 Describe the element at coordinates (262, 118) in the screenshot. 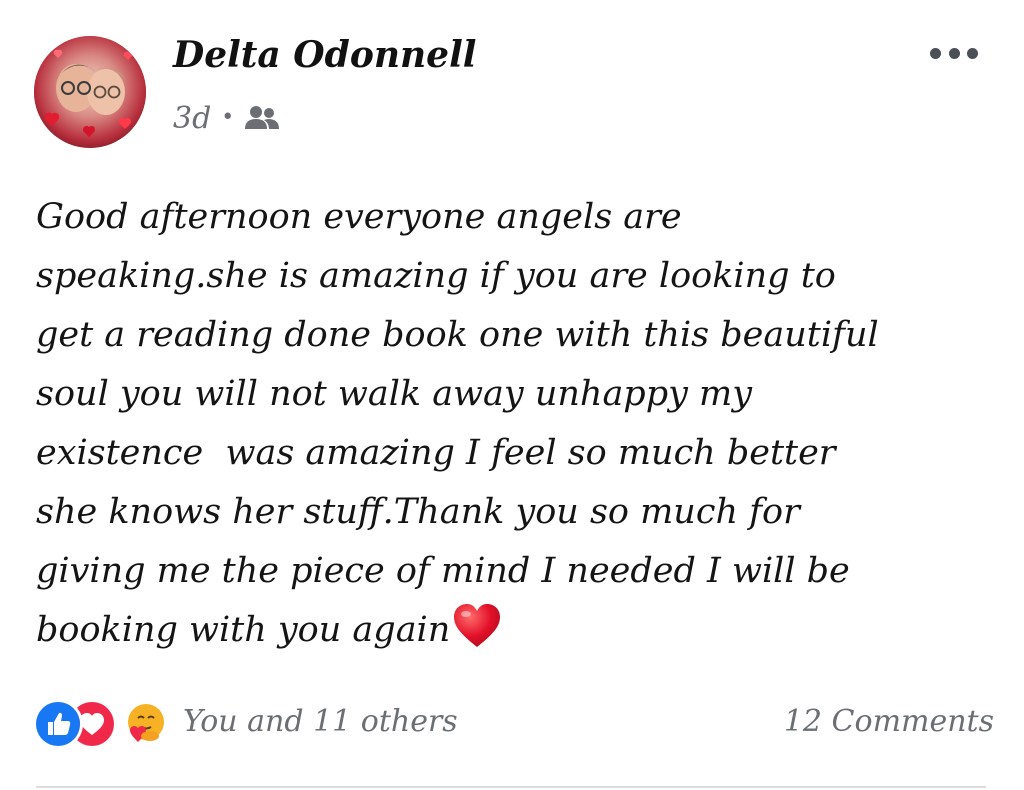

I see `friends-icon` at that location.